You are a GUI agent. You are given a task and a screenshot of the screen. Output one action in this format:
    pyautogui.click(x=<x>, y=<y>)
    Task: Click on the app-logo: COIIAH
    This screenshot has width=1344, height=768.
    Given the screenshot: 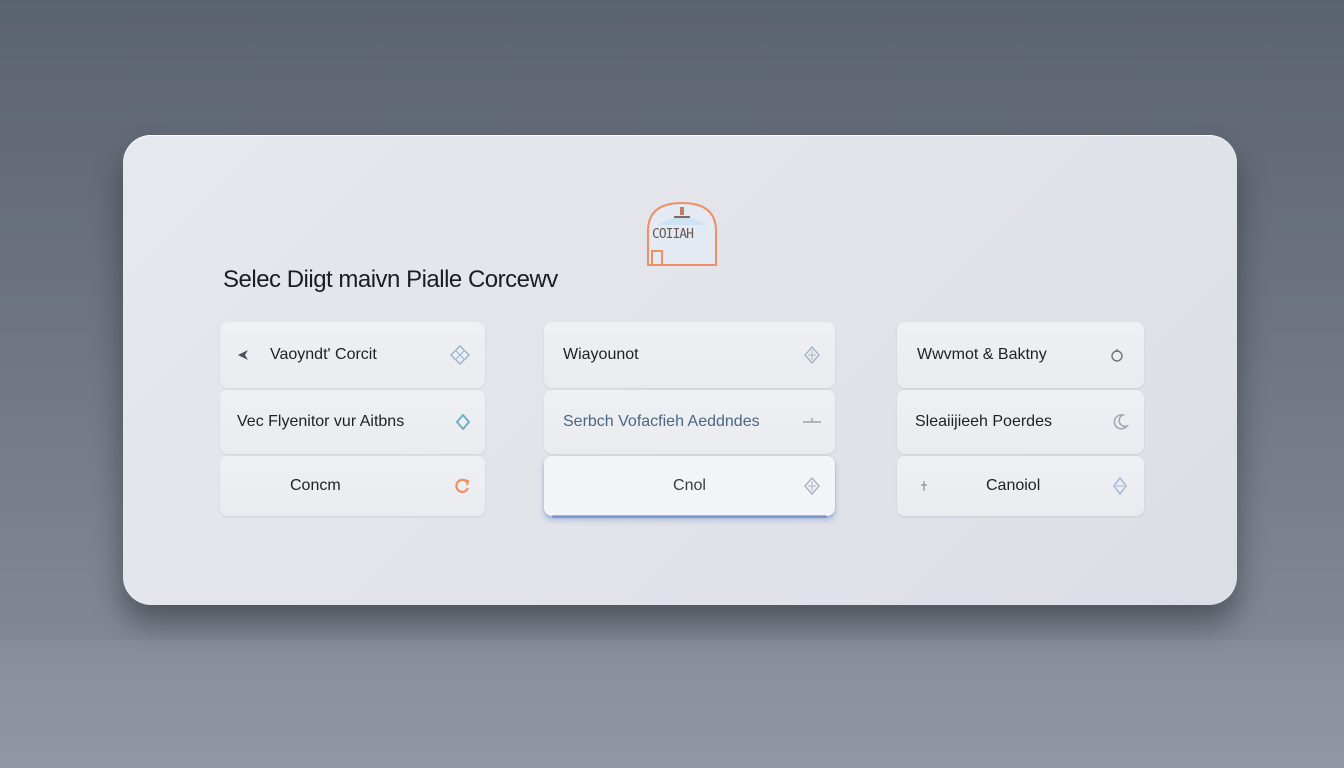 What is the action you would take?
    pyautogui.click(x=682, y=234)
    